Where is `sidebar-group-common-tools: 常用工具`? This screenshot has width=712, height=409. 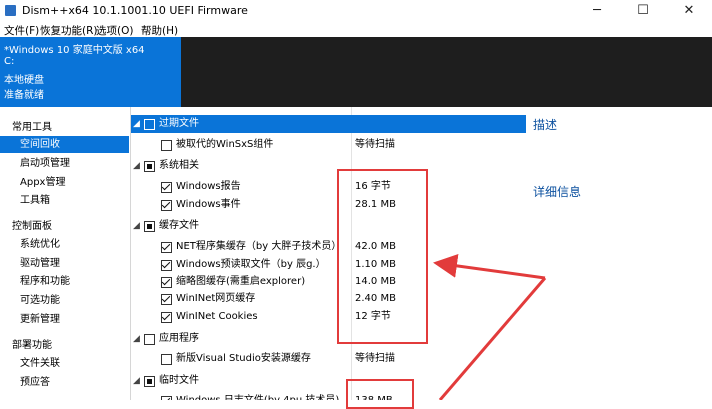 sidebar-group-common-tools: 常用工具 is located at coordinates (32, 127).